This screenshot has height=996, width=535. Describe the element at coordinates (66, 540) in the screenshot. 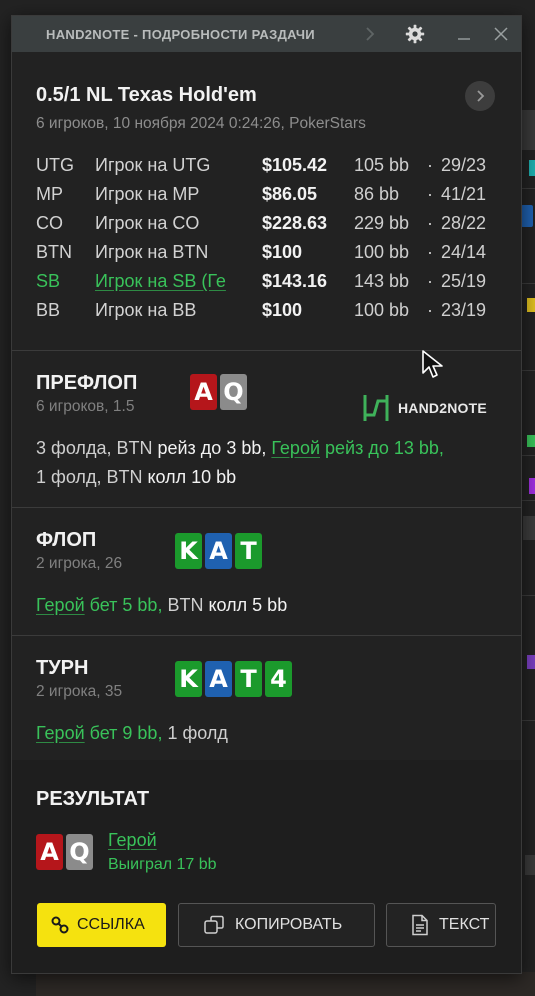

I see `flop-label: ФЛОП` at that location.